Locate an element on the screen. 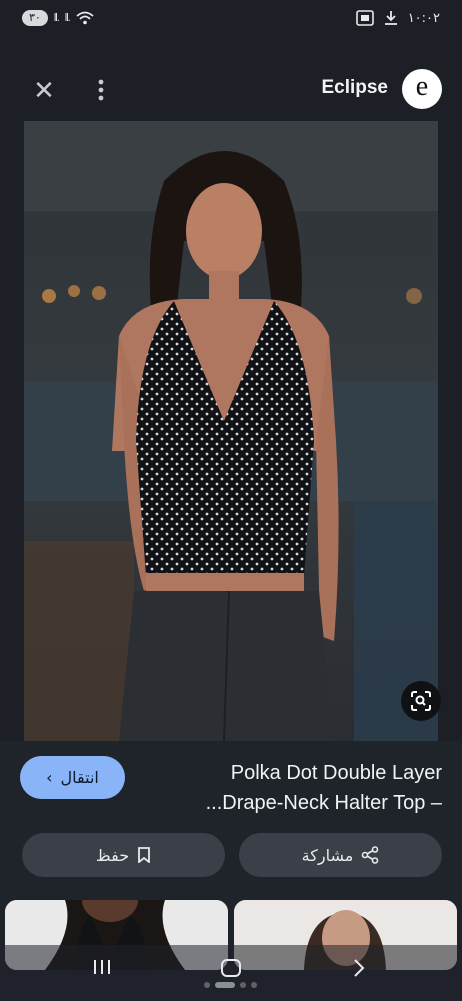 The height and width of the screenshot is (1001, 462). signal-icon: ll. is located at coordinates (56, 18).